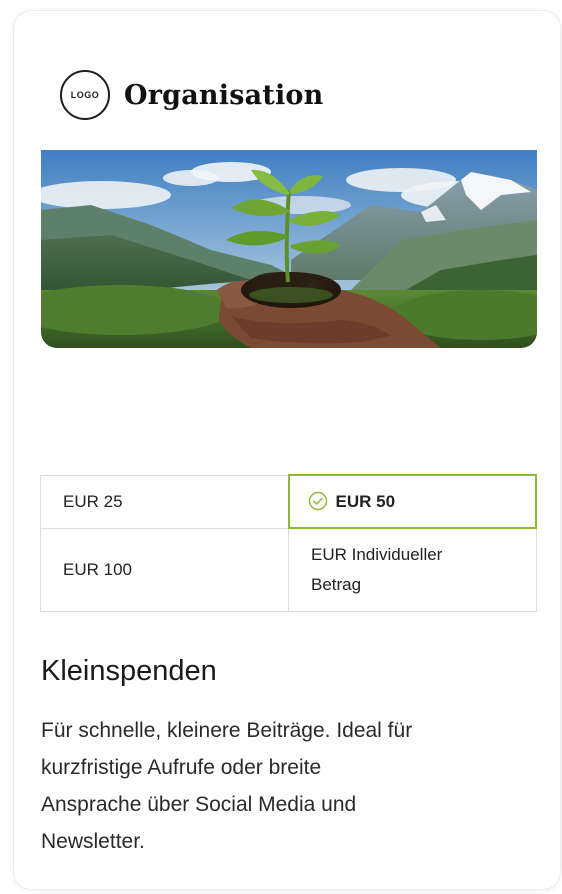 Image resolution: width=562 pixels, height=894 pixels. I want to click on logo-icon: LOGO, so click(85, 95).